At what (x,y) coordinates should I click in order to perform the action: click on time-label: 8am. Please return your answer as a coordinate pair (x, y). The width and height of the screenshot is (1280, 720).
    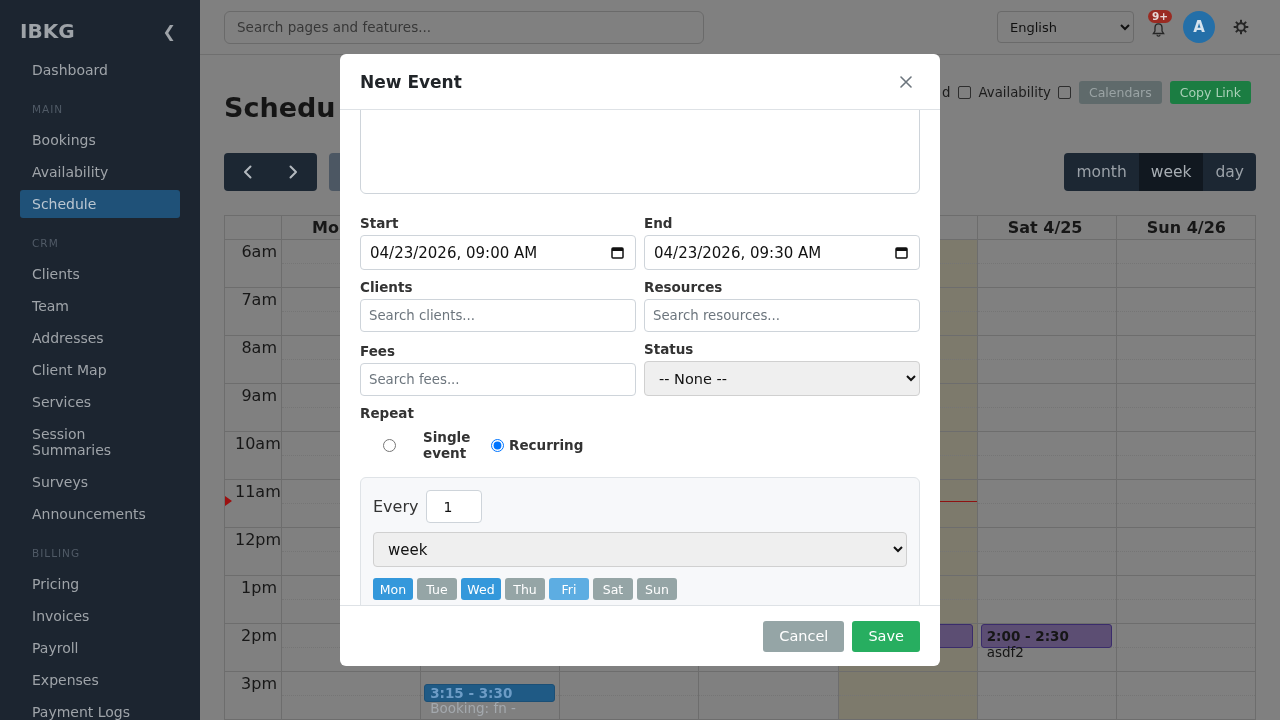
    Looking at the image, I should click on (259, 348).